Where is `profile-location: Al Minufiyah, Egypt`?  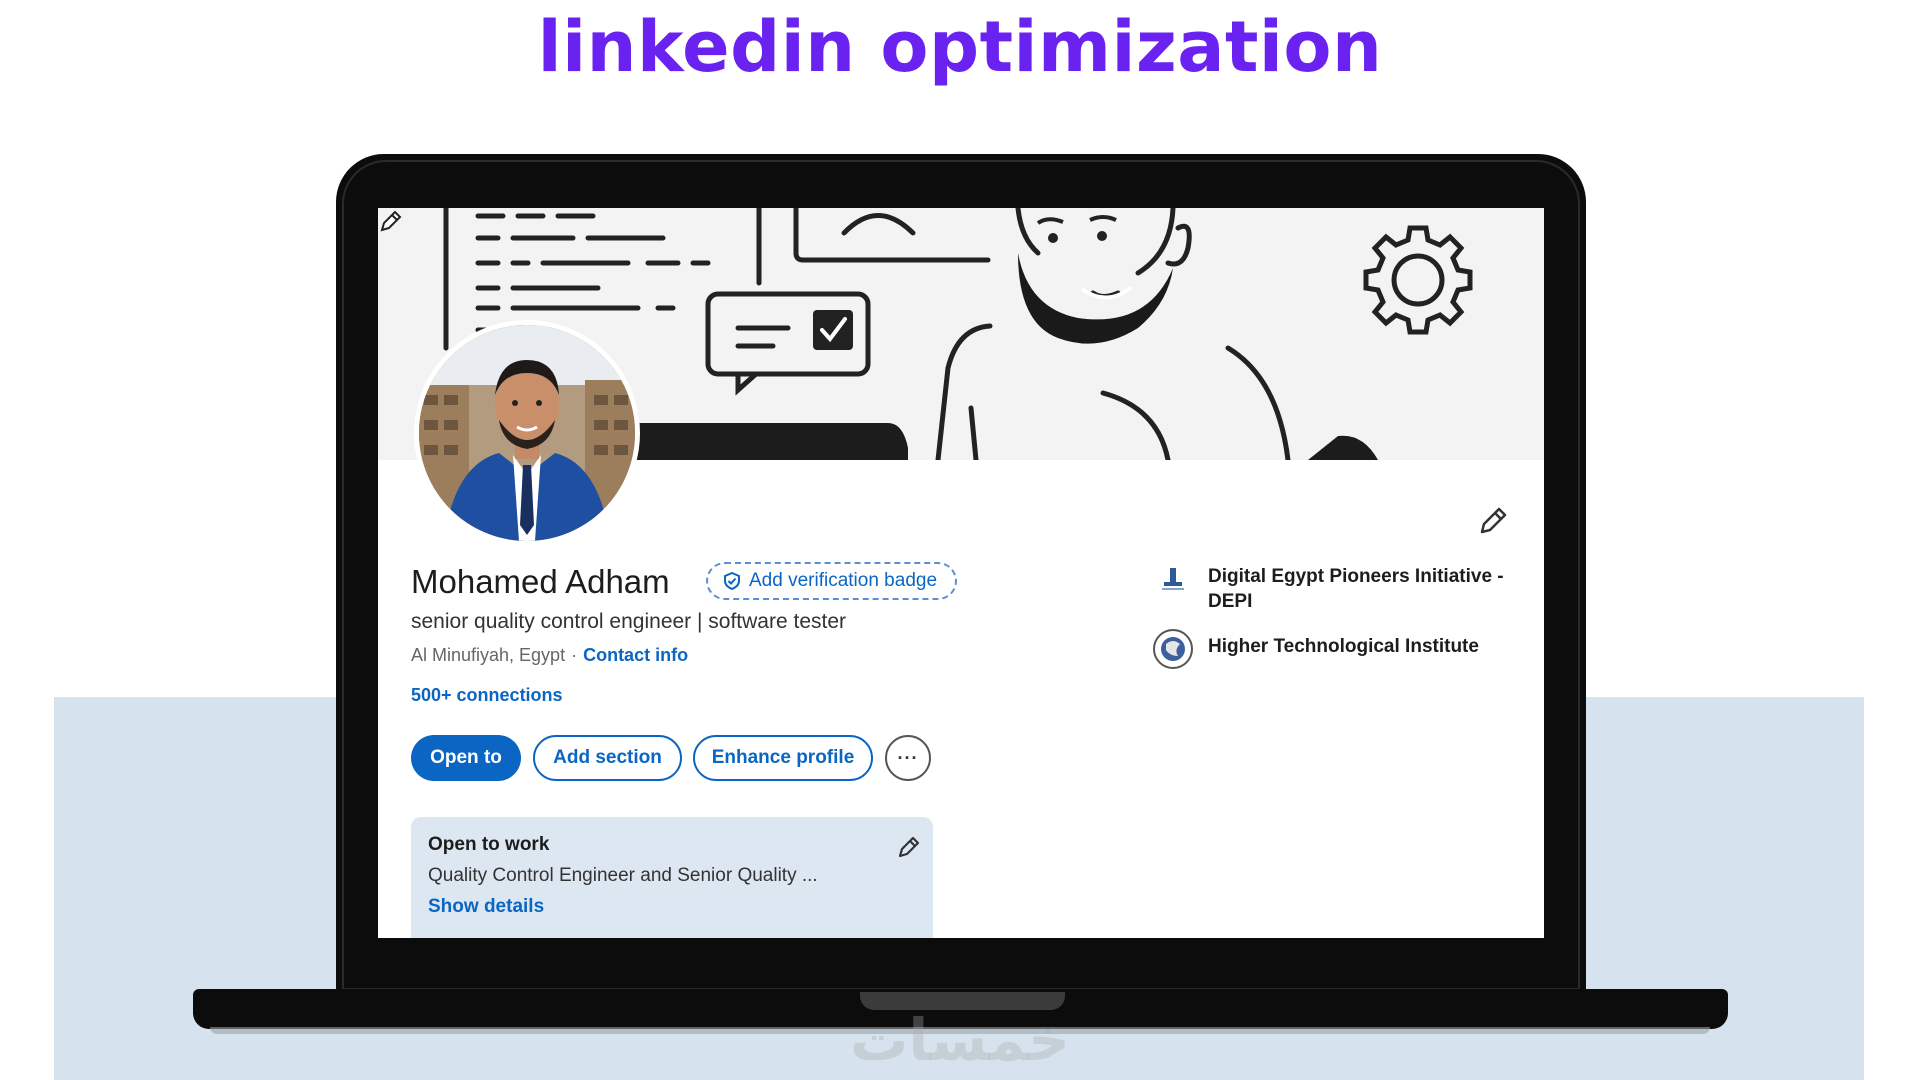
profile-location: Al Minufiyah, Egypt is located at coordinates (488, 655).